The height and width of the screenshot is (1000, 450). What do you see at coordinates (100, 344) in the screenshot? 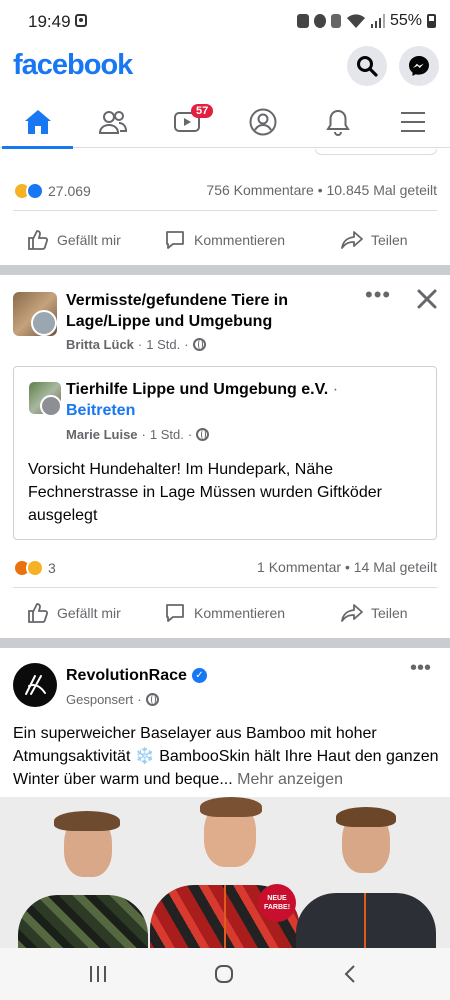
I see `post-author: Britta Lück` at bounding box center [100, 344].